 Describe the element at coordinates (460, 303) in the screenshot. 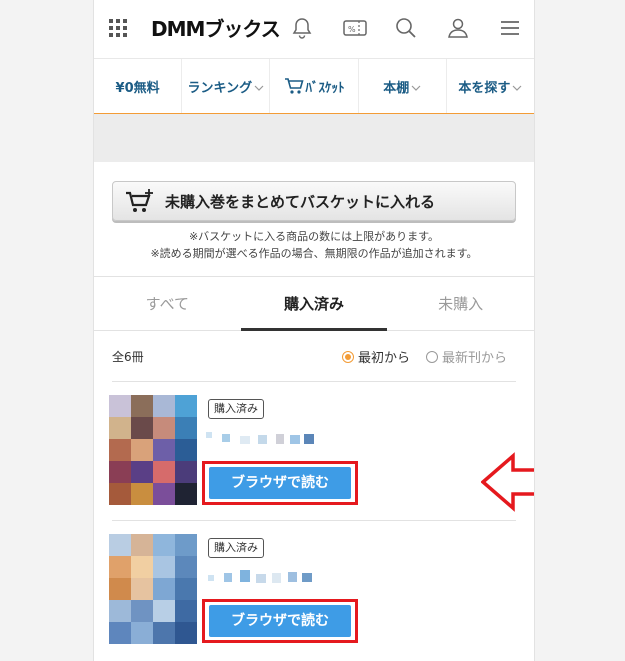

I see `tab-unpurchased: 未購入` at that location.